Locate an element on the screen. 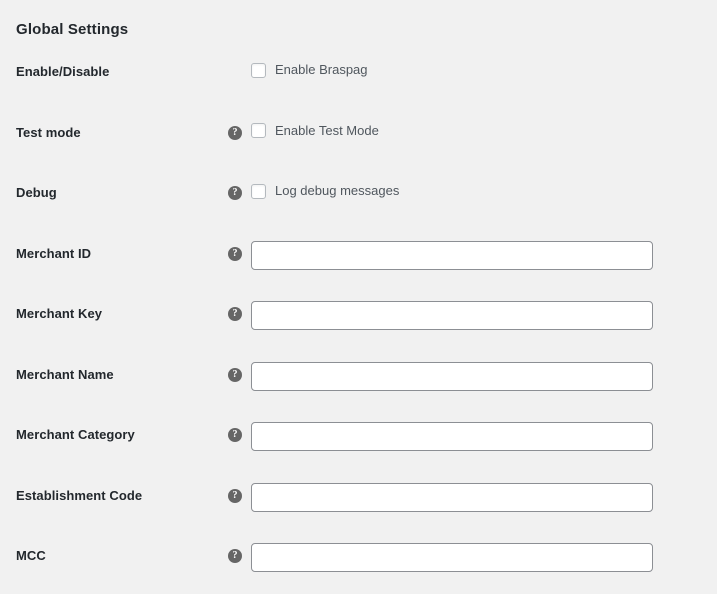 The width and height of the screenshot is (717, 594). row-label-mcc: MCC is located at coordinates (31, 555).